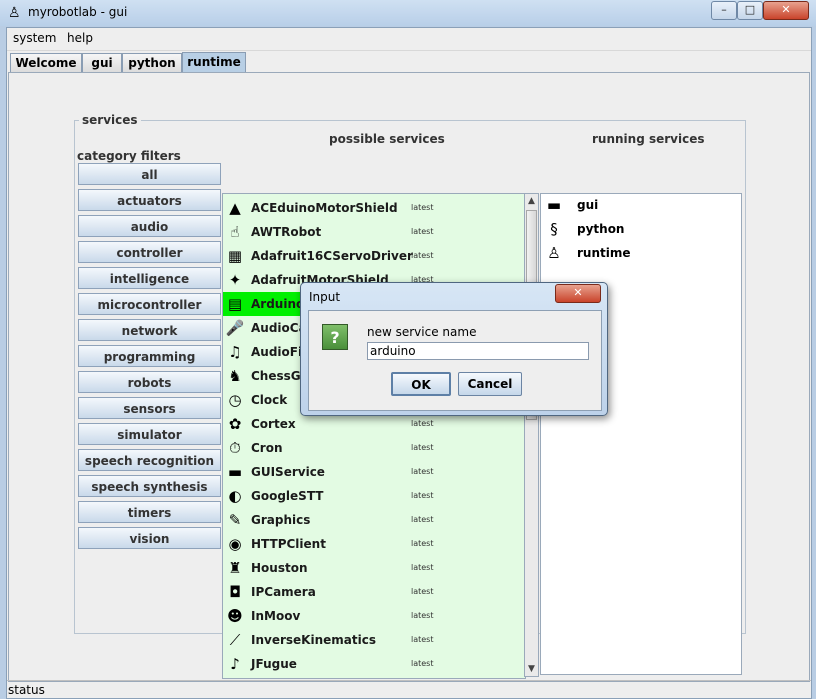  What do you see at coordinates (80, 38) in the screenshot?
I see `menu-help: help` at bounding box center [80, 38].